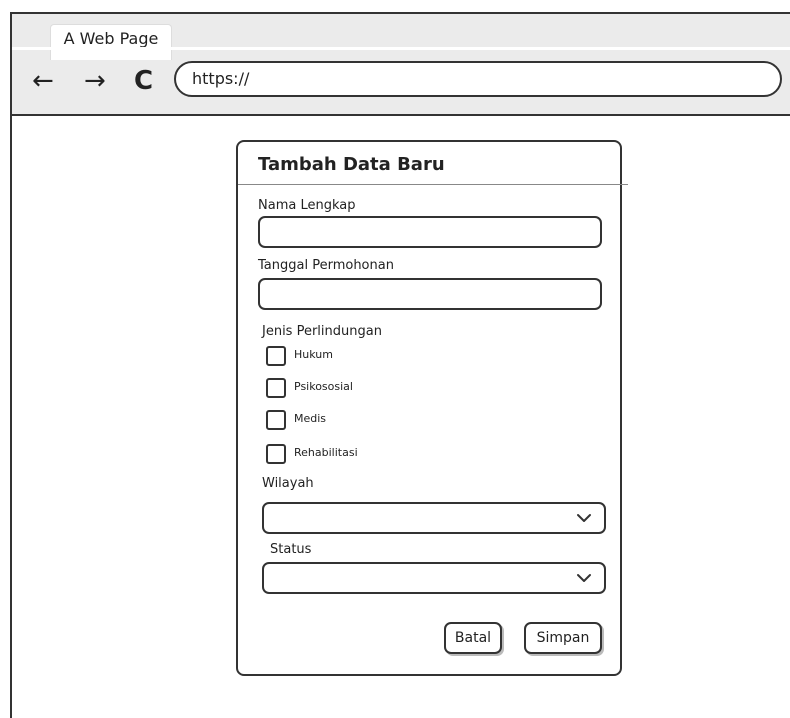 This screenshot has height=718, width=790. Describe the element at coordinates (430, 232) in the screenshot. I see `nama-lengkap-input` at that location.